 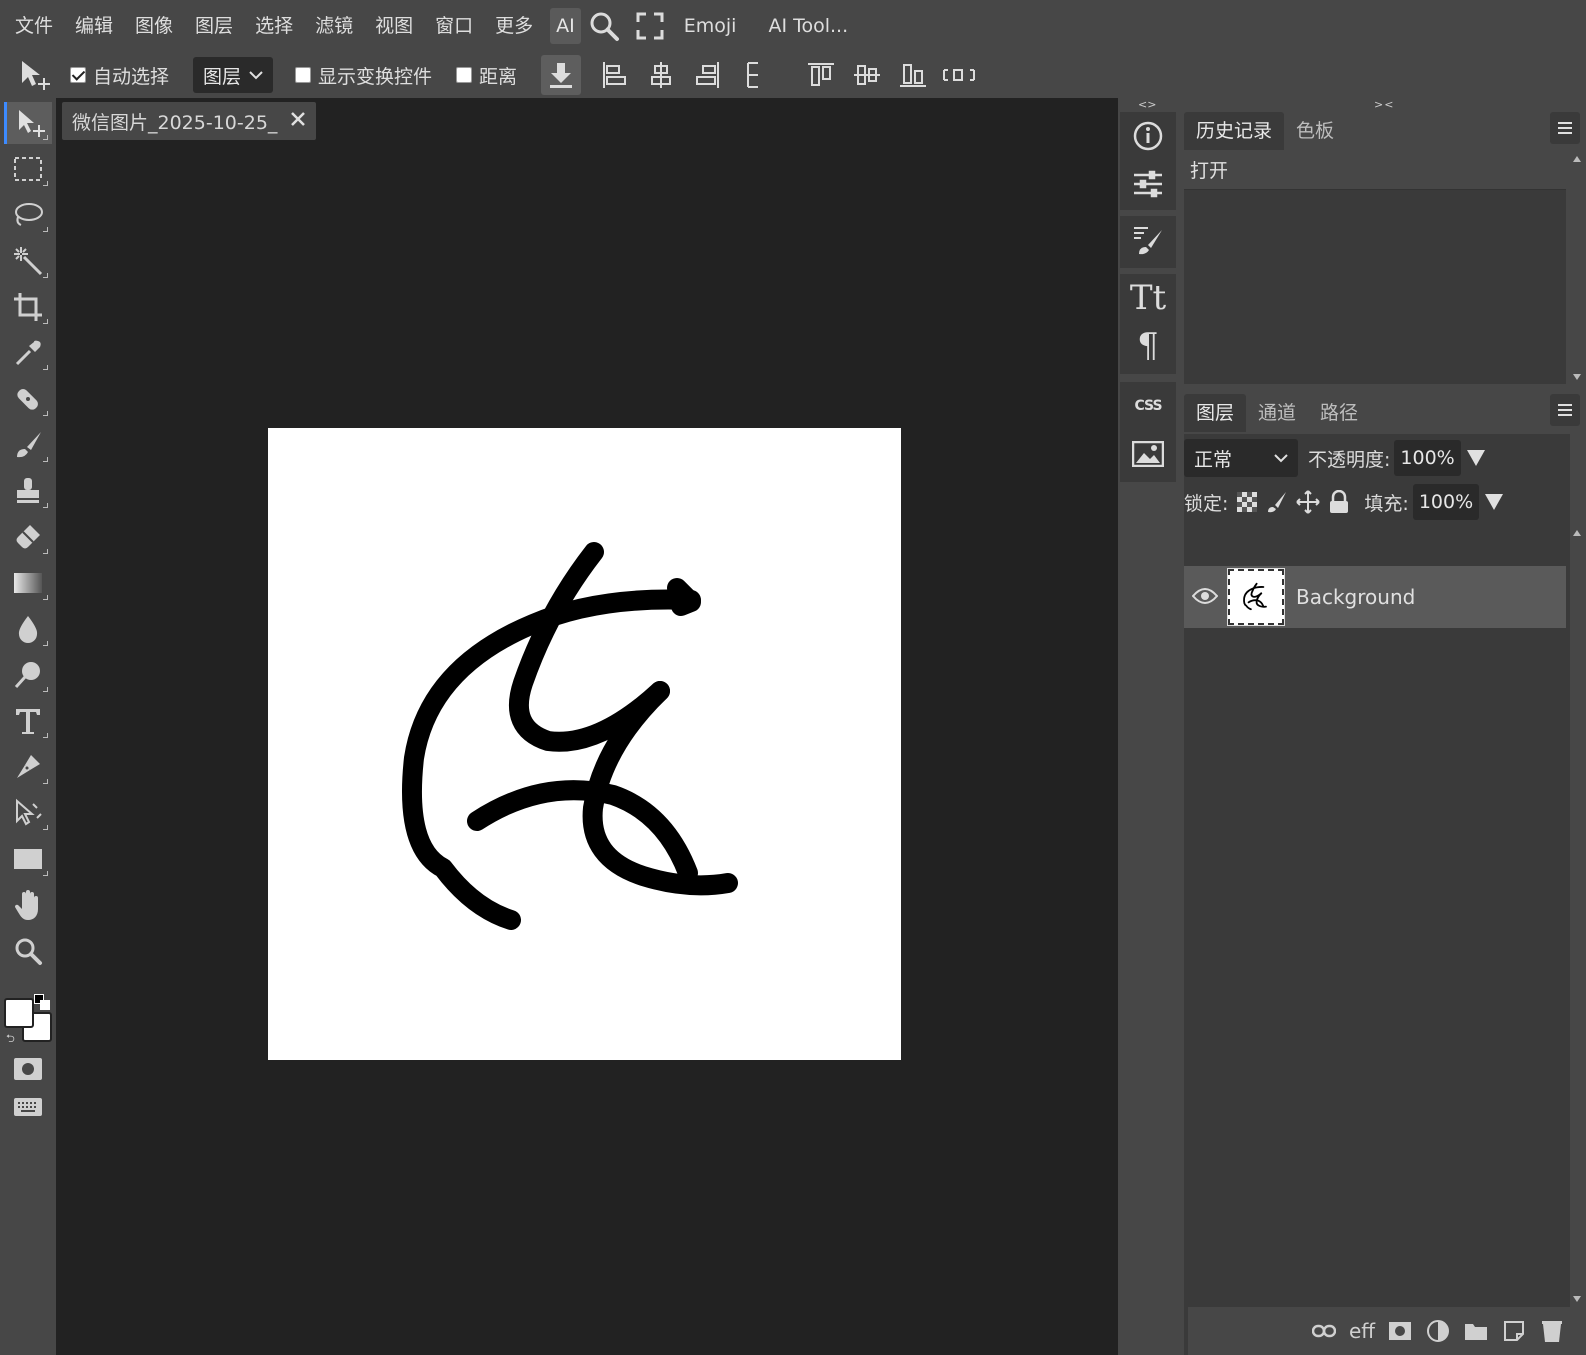 I want to click on fullscreen-icon, so click(x=650, y=26).